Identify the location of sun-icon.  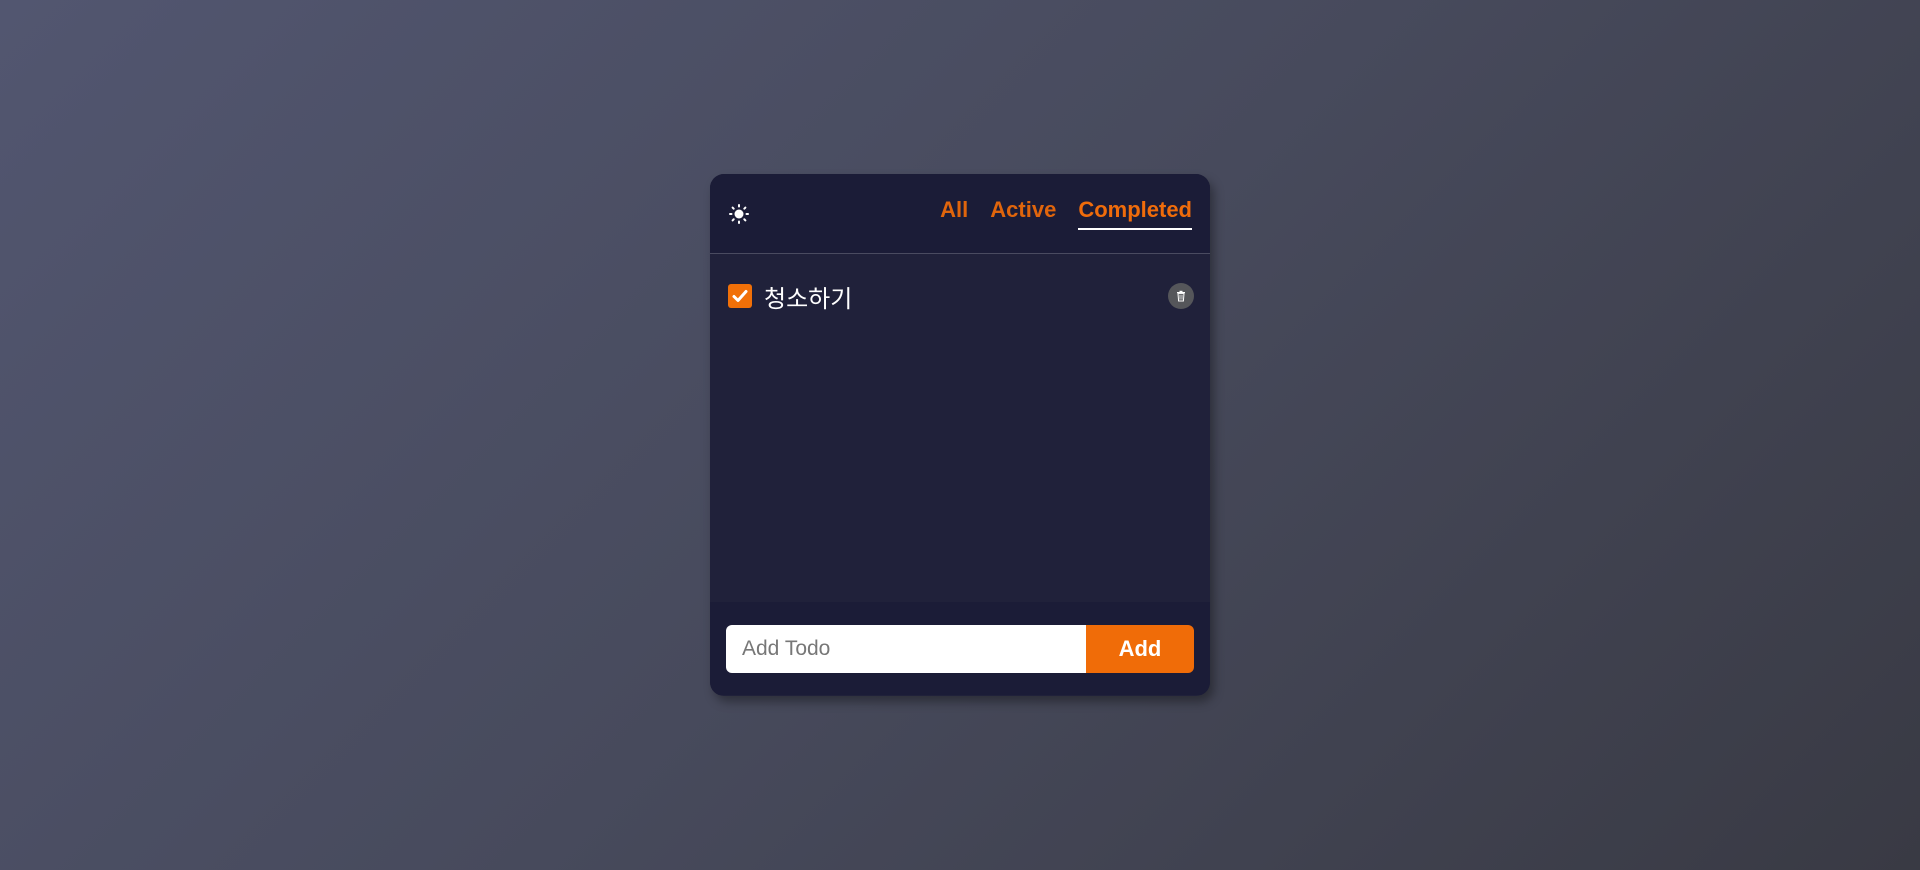
(739, 213).